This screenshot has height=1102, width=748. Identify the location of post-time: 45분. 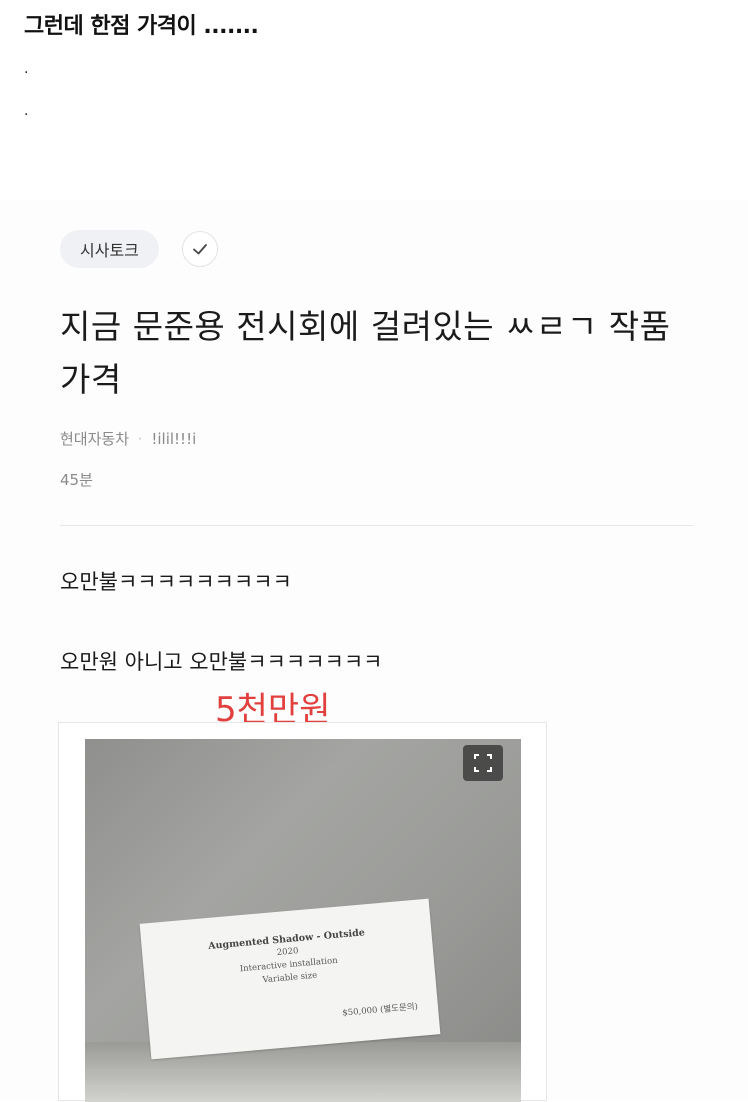
(76, 480).